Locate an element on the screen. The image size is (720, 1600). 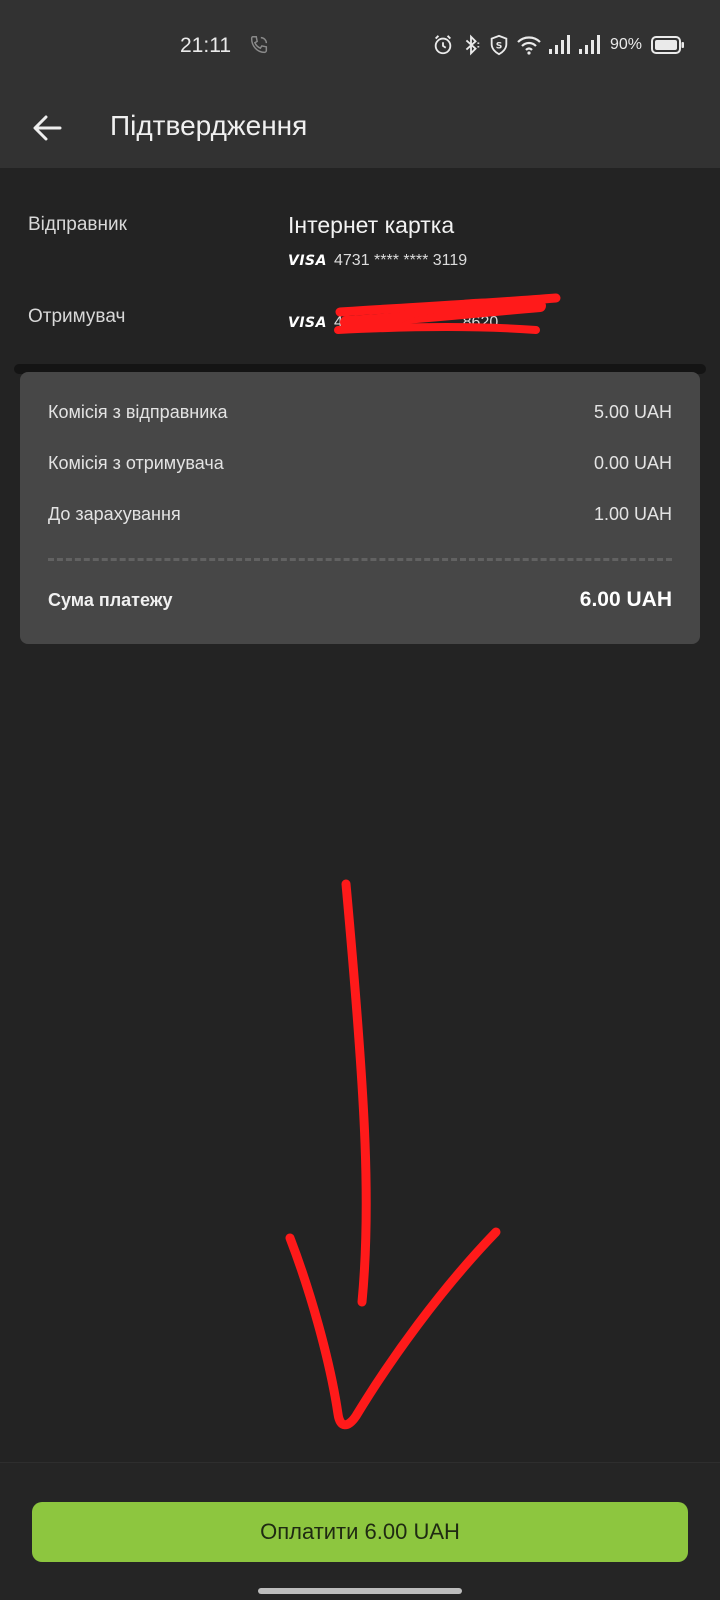
dashed-divider is located at coordinates (360, 559).